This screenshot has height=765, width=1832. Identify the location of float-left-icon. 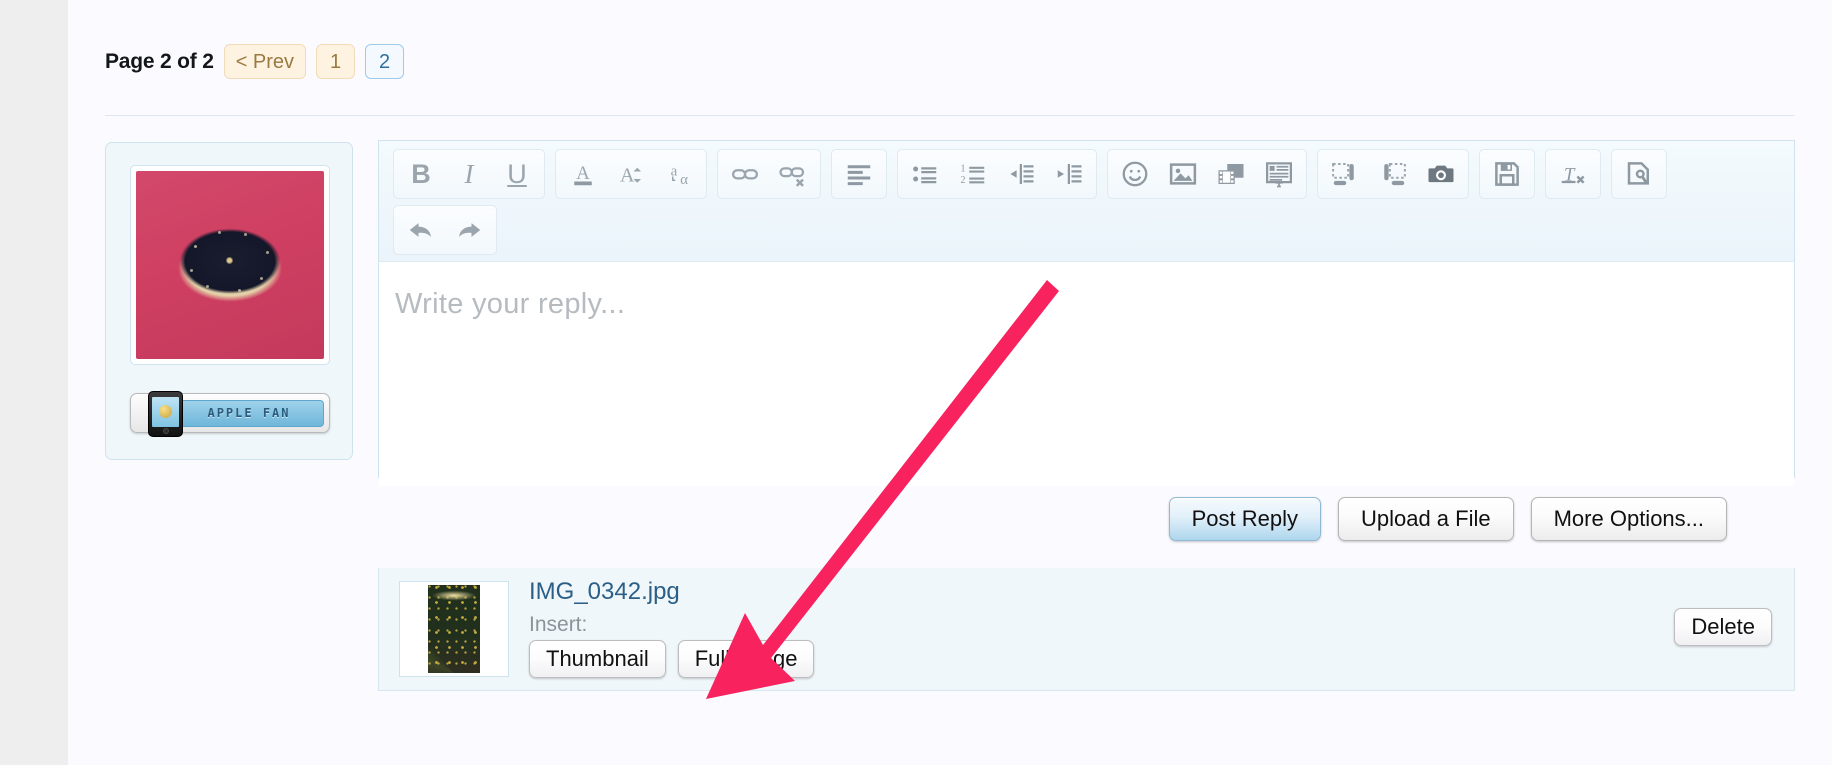
(1343, 174).